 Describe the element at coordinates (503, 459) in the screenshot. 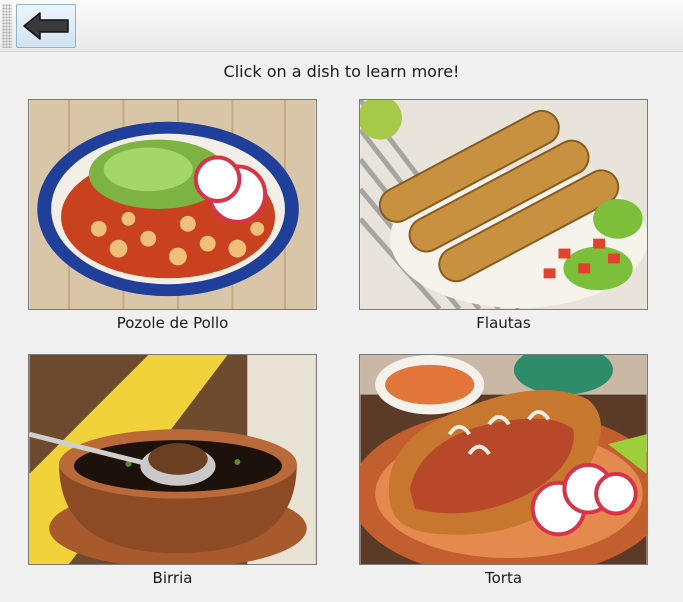

I see `torta-photo` at that location.